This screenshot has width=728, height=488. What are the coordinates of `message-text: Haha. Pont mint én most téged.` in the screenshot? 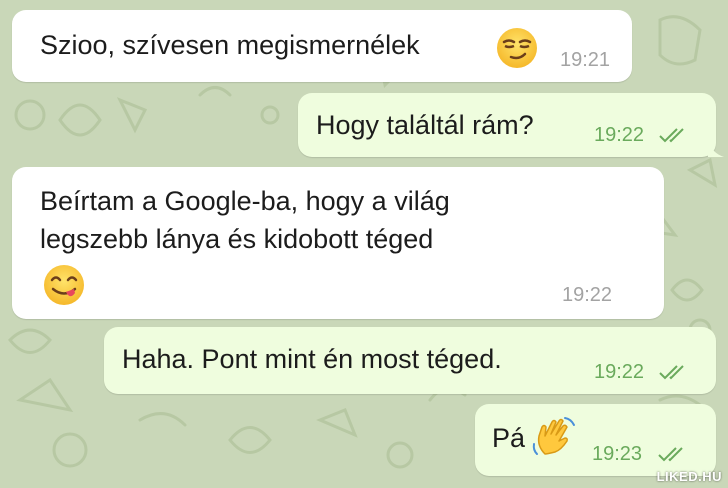 It's located at (312, 359).